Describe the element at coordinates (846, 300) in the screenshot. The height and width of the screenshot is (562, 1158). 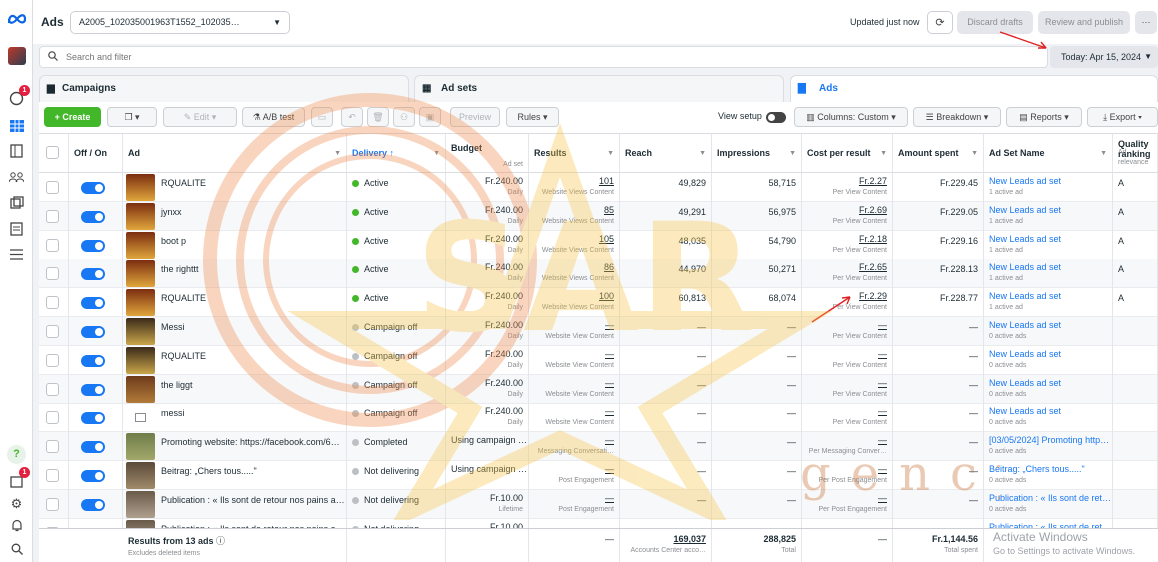
I see `arrow-to-cpr-head` at that location.